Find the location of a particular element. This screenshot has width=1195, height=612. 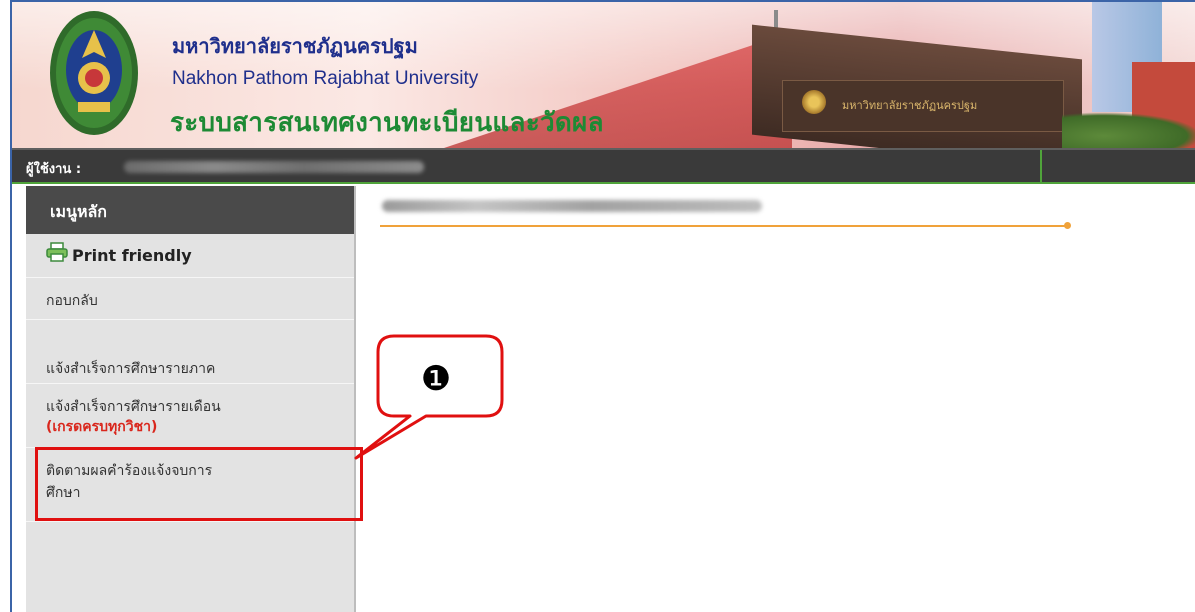

system-title: ระบบสารสนเทศงานทะเบียนและวัดผล is located at coordinates (387, 123).